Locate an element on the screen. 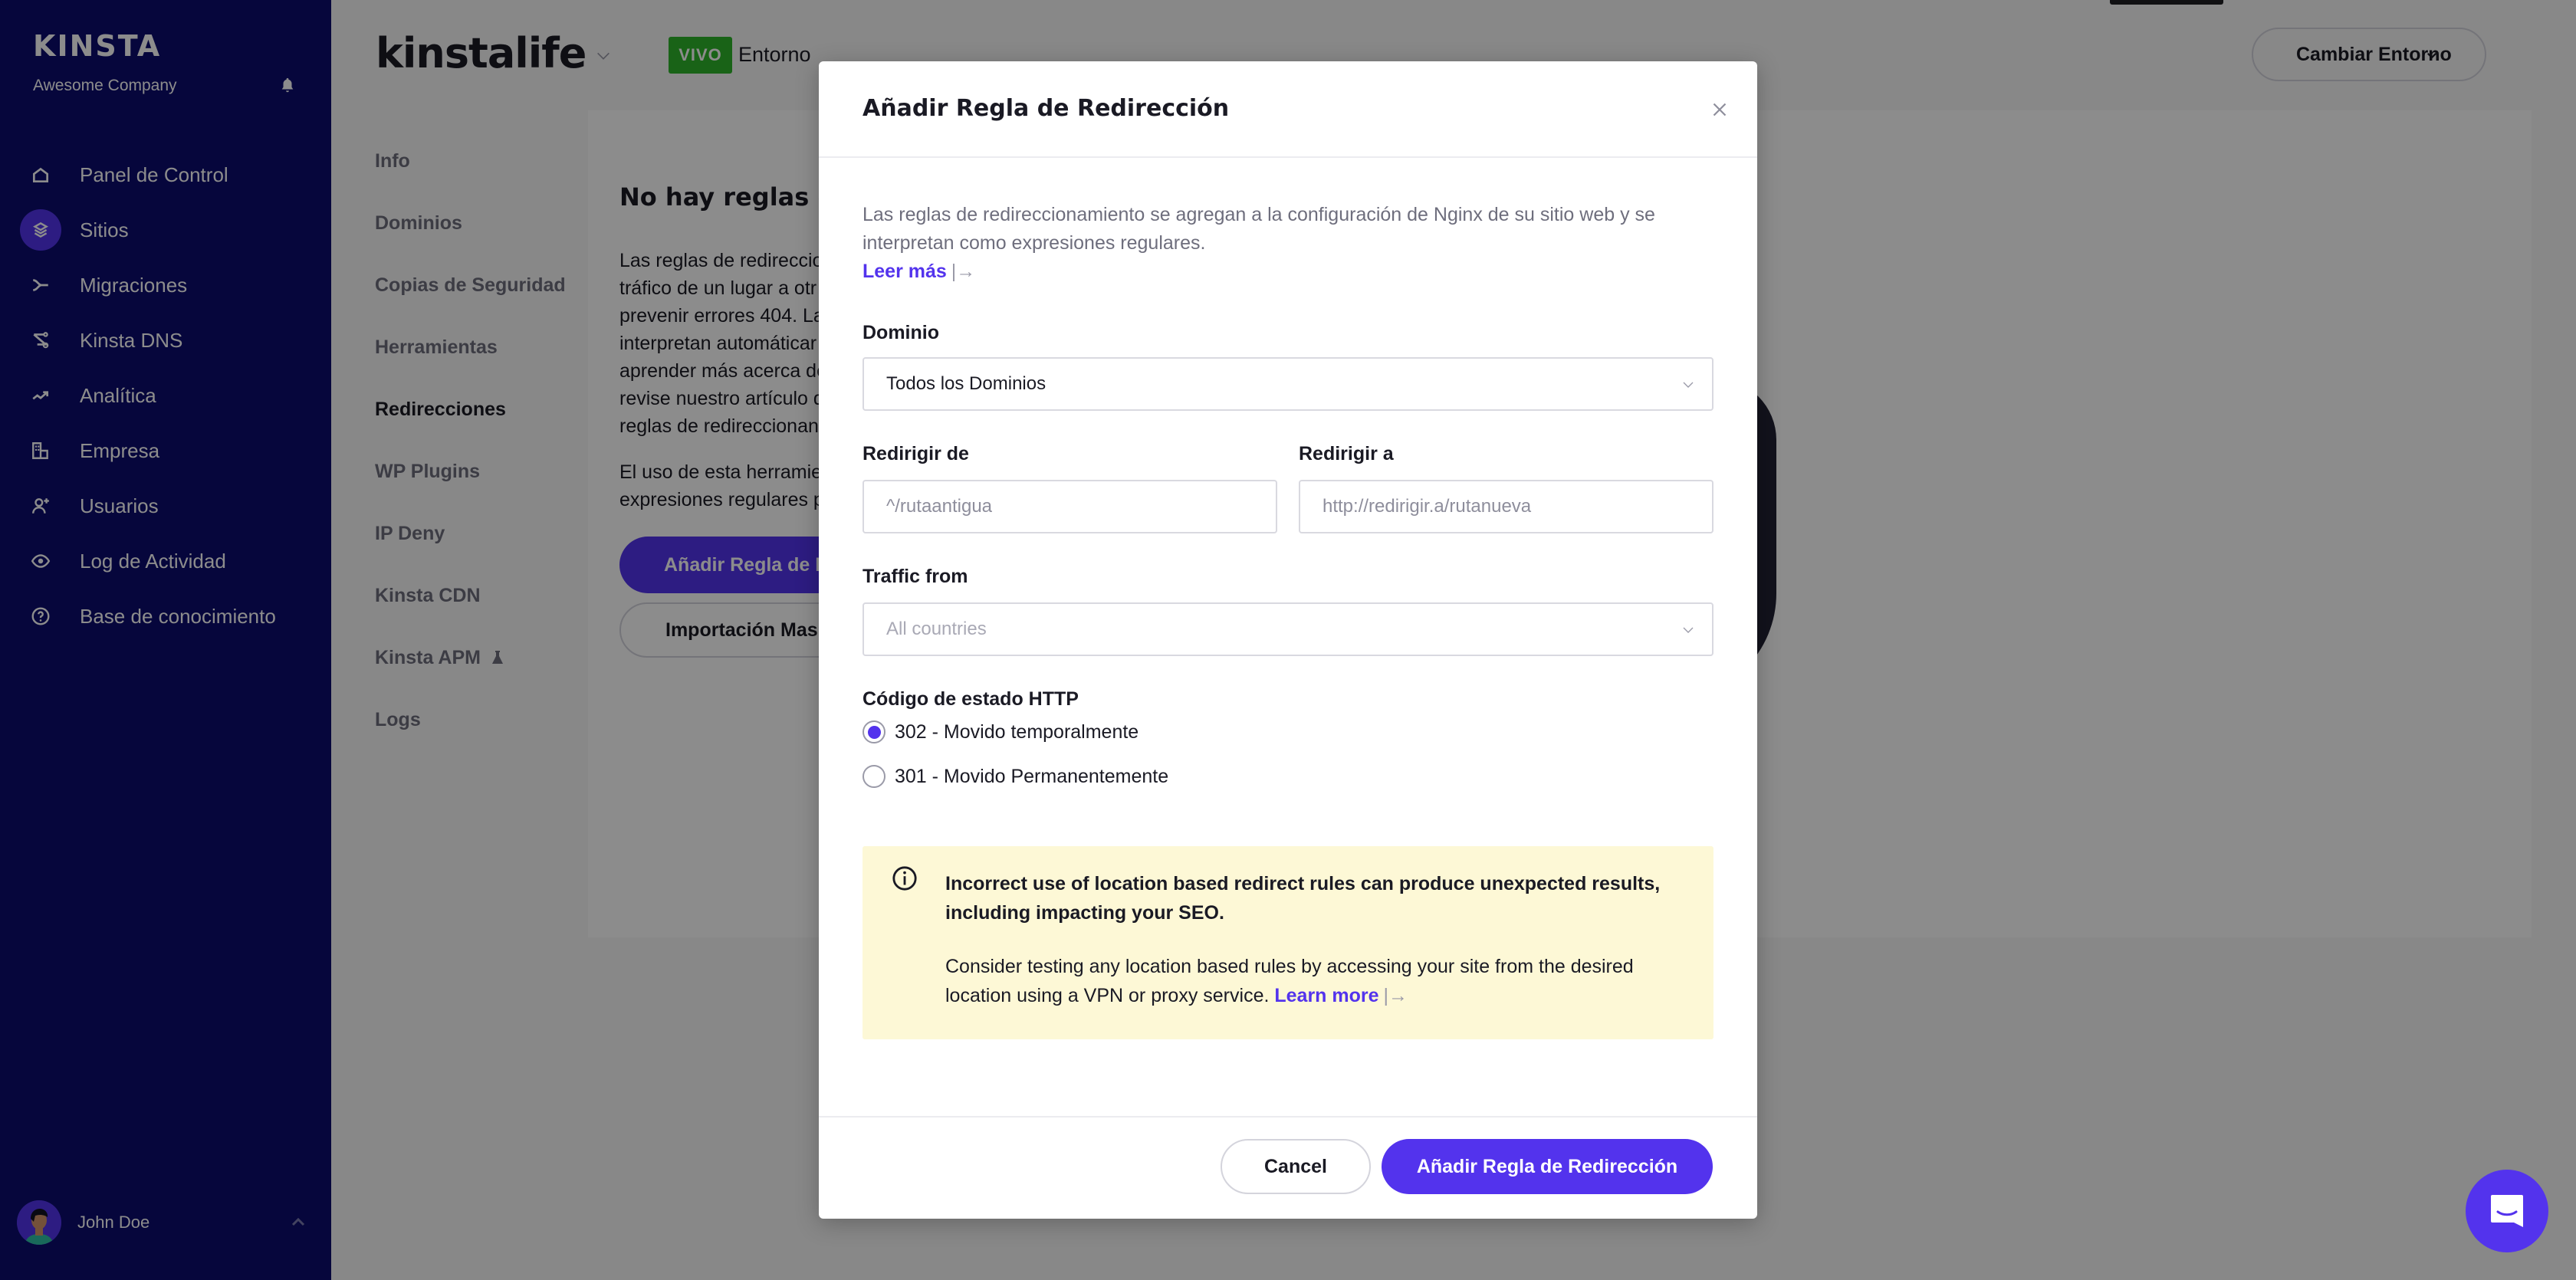 This screenshot has height=1280, width=2576. submit-redirect-rule-button: Añadir Regla de Redirección is located at coordinates (1548, 1166).